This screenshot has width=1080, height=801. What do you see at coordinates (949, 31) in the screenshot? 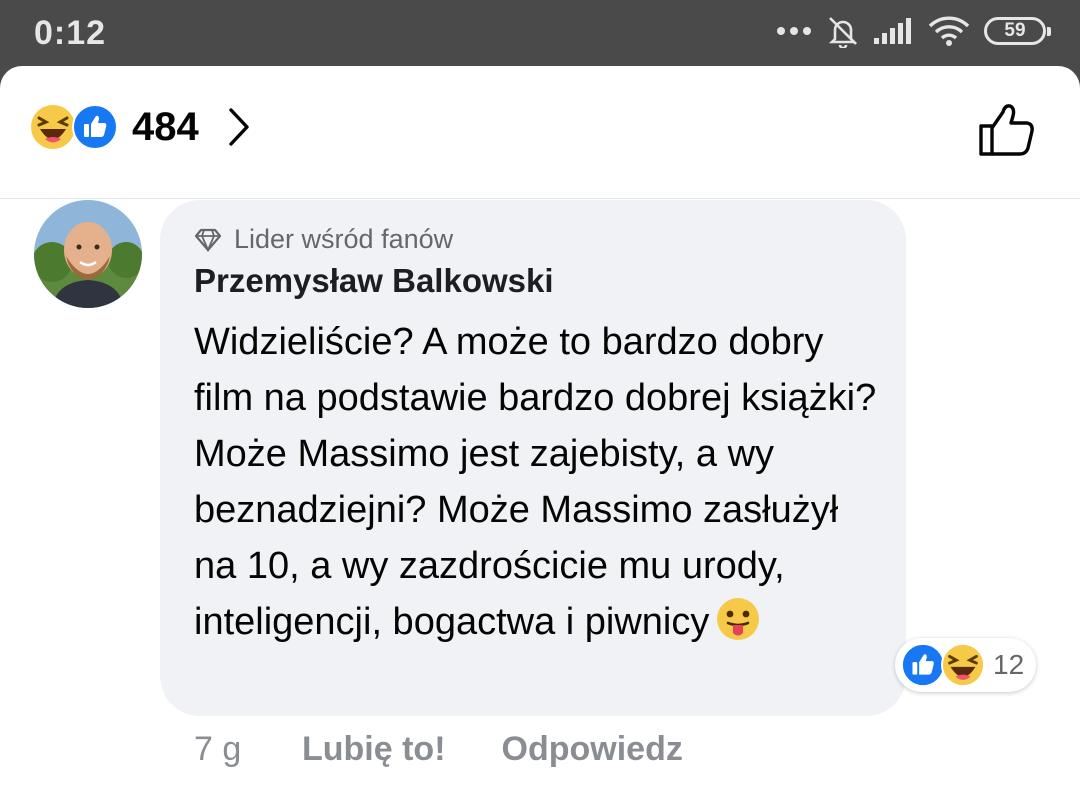
I see `wifi-icon` at bounding box center [949, 31].